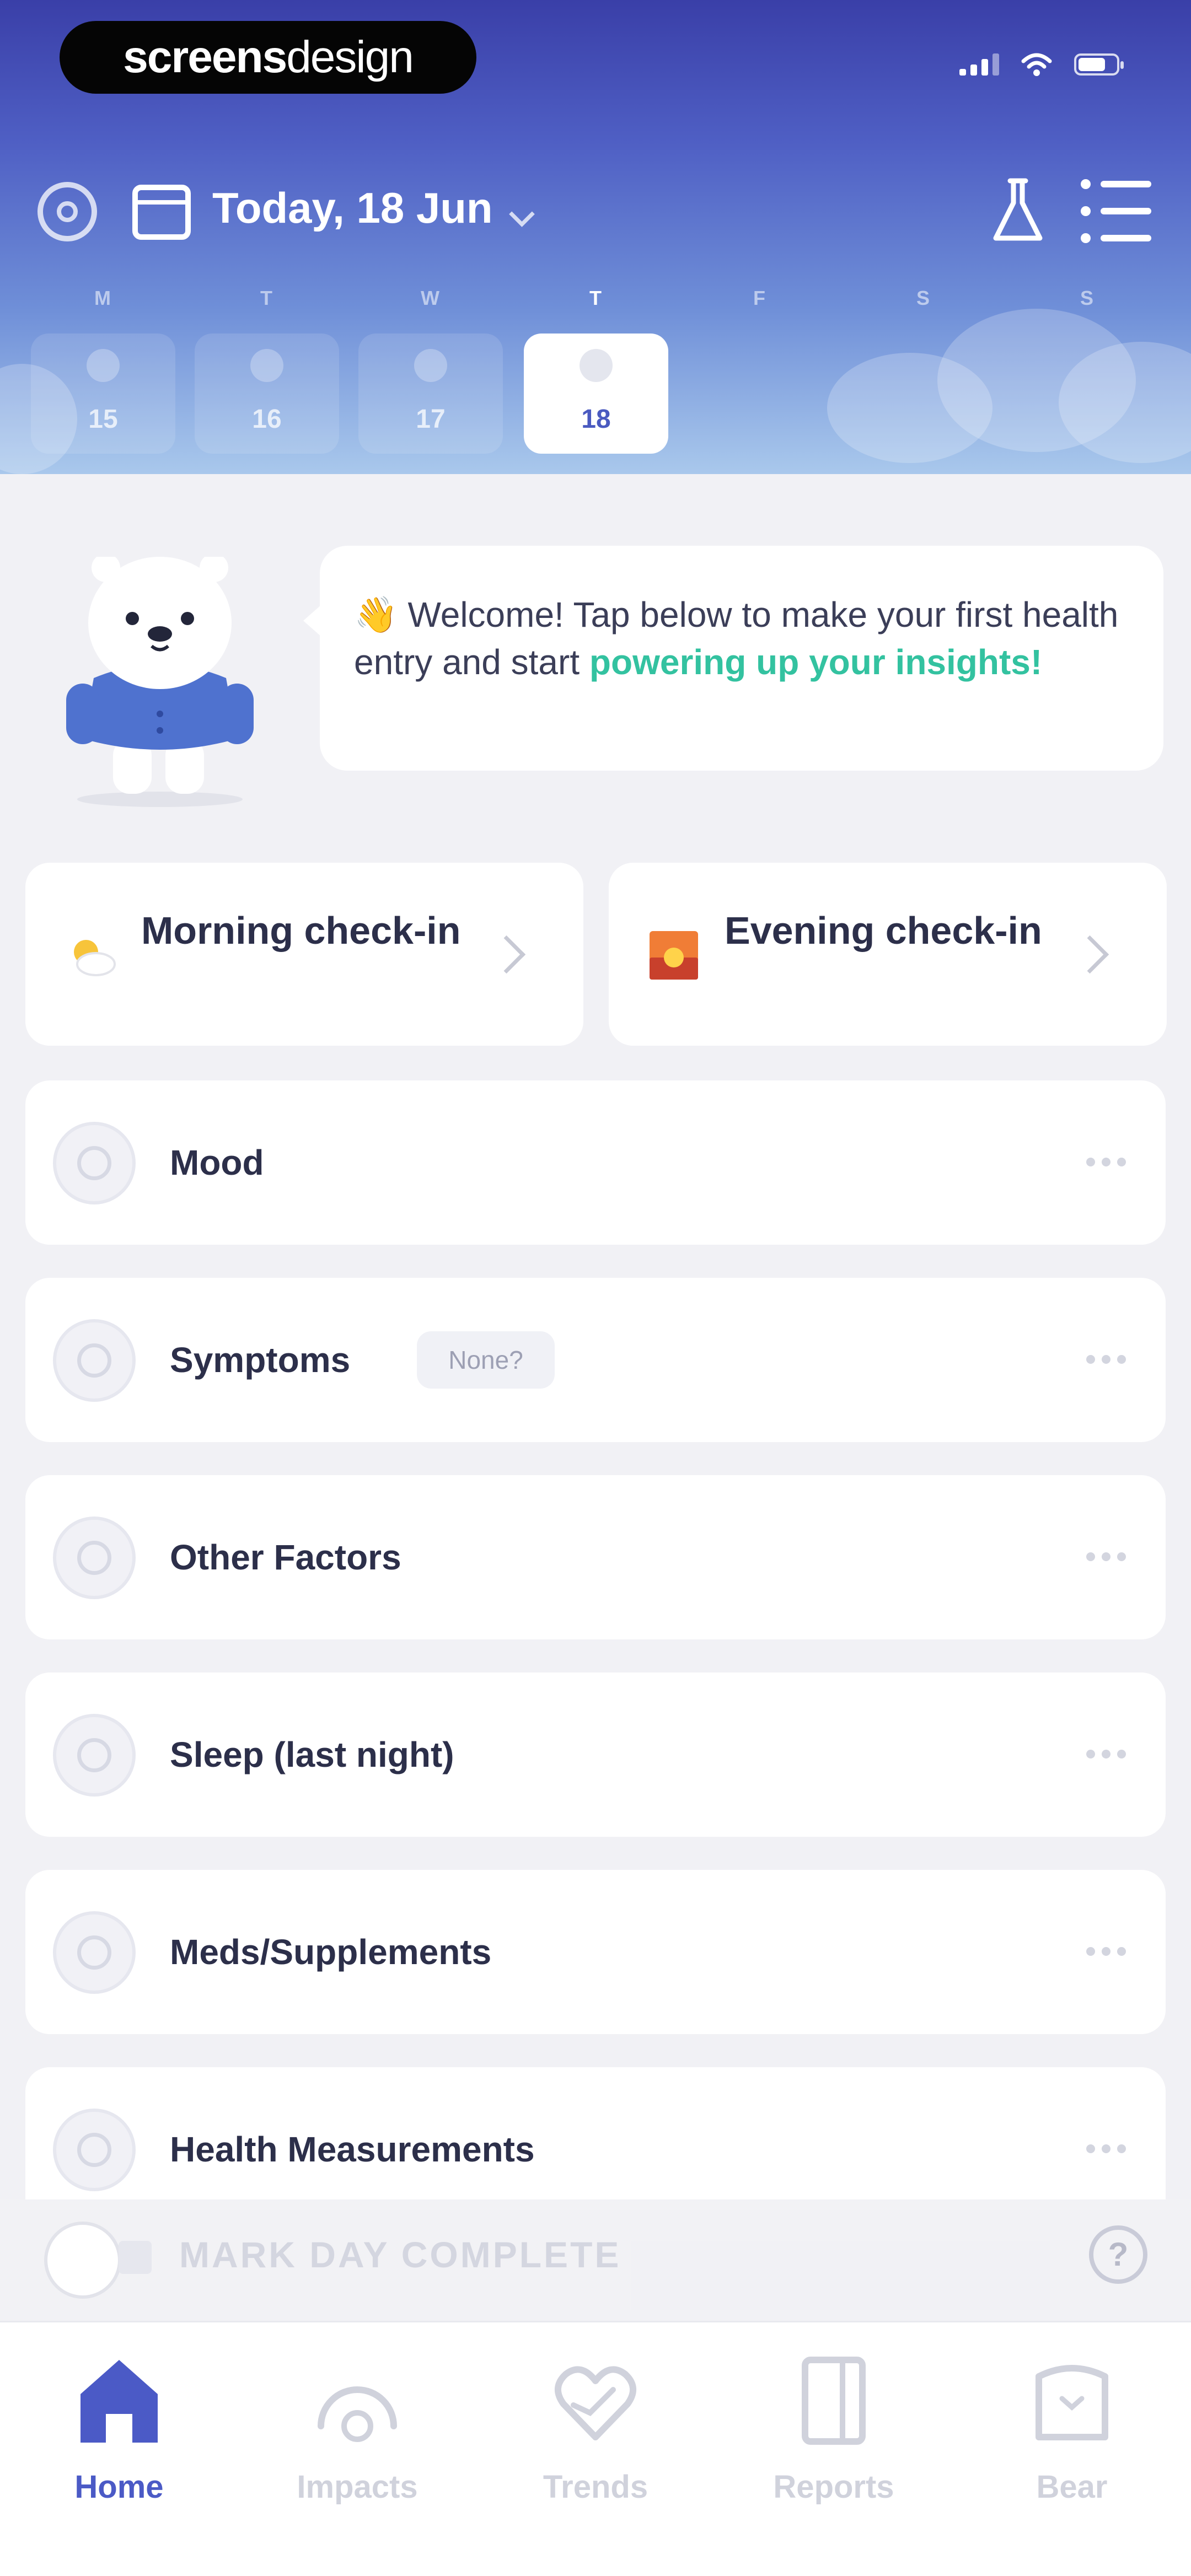 This screenshot has width=1191, height=2576. Describe the element at coordinates (1072, 2449) in the screenshot. I see `tab-bear: Bear` at that location.